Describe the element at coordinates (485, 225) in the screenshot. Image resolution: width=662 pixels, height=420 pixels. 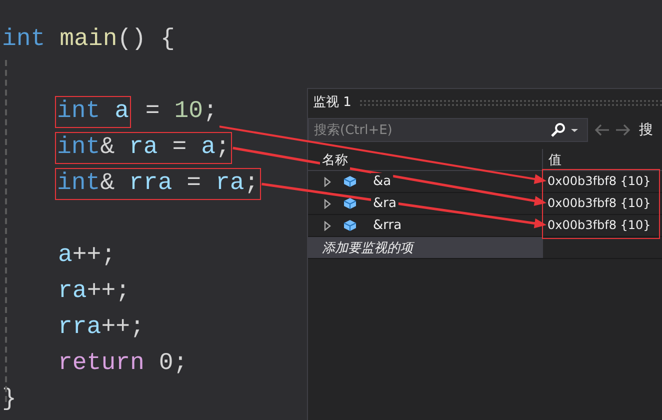
I see `watch-row: &rra 0x00b3fbf8 {10}` at that location.